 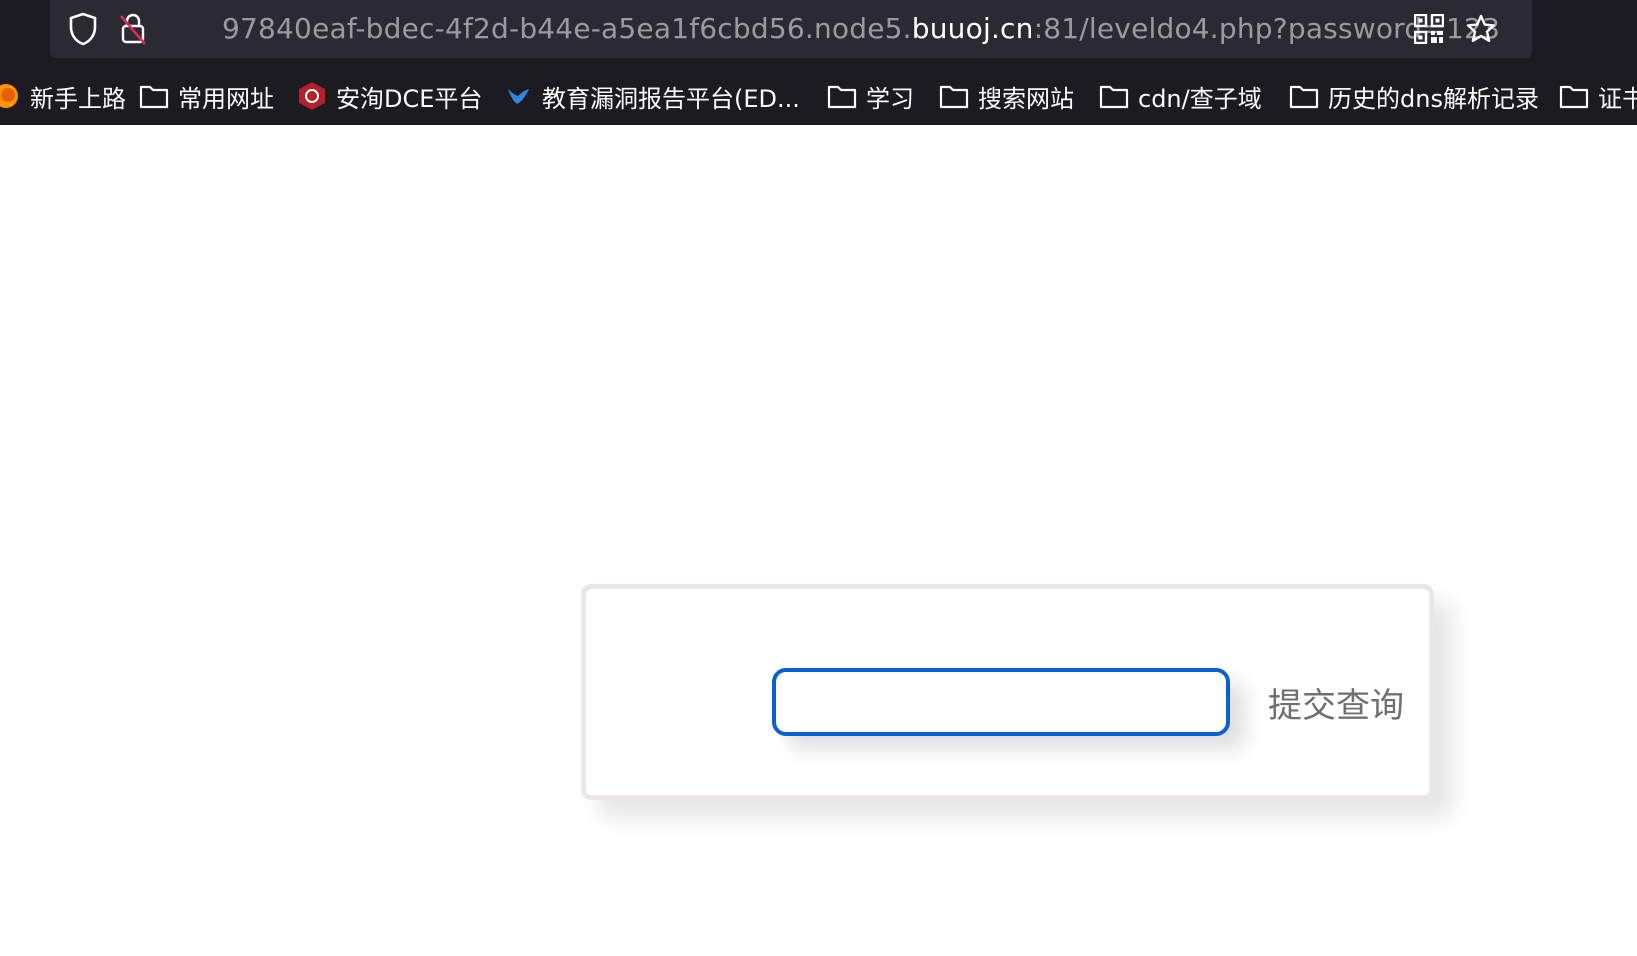 I want to click on bookmark-folder: cdn/查子域, so click(x=1180, y=96).